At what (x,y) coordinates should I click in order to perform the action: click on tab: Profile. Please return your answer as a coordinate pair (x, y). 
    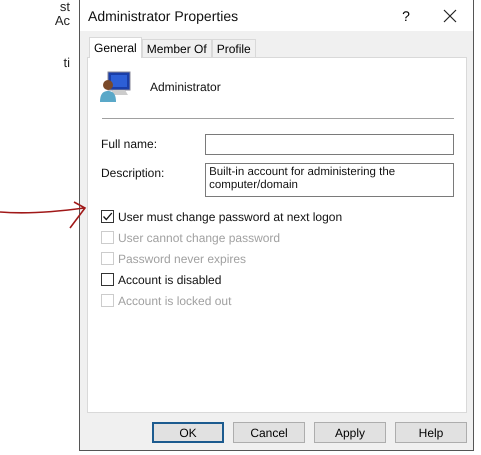
    Looking at the image, I should click on (234, 48).